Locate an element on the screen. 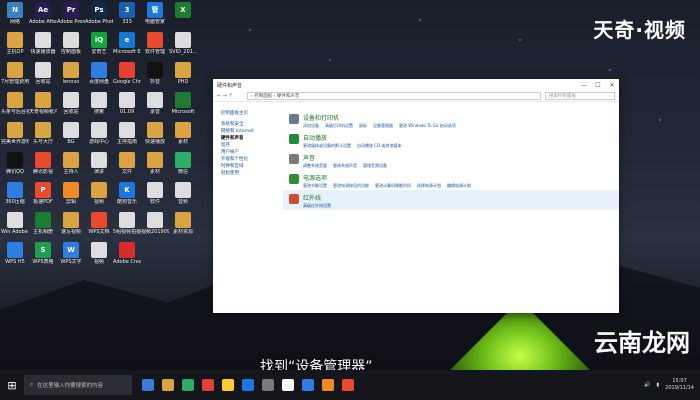  desktop-icon: Microsoft is located at coordinates (183, 103).